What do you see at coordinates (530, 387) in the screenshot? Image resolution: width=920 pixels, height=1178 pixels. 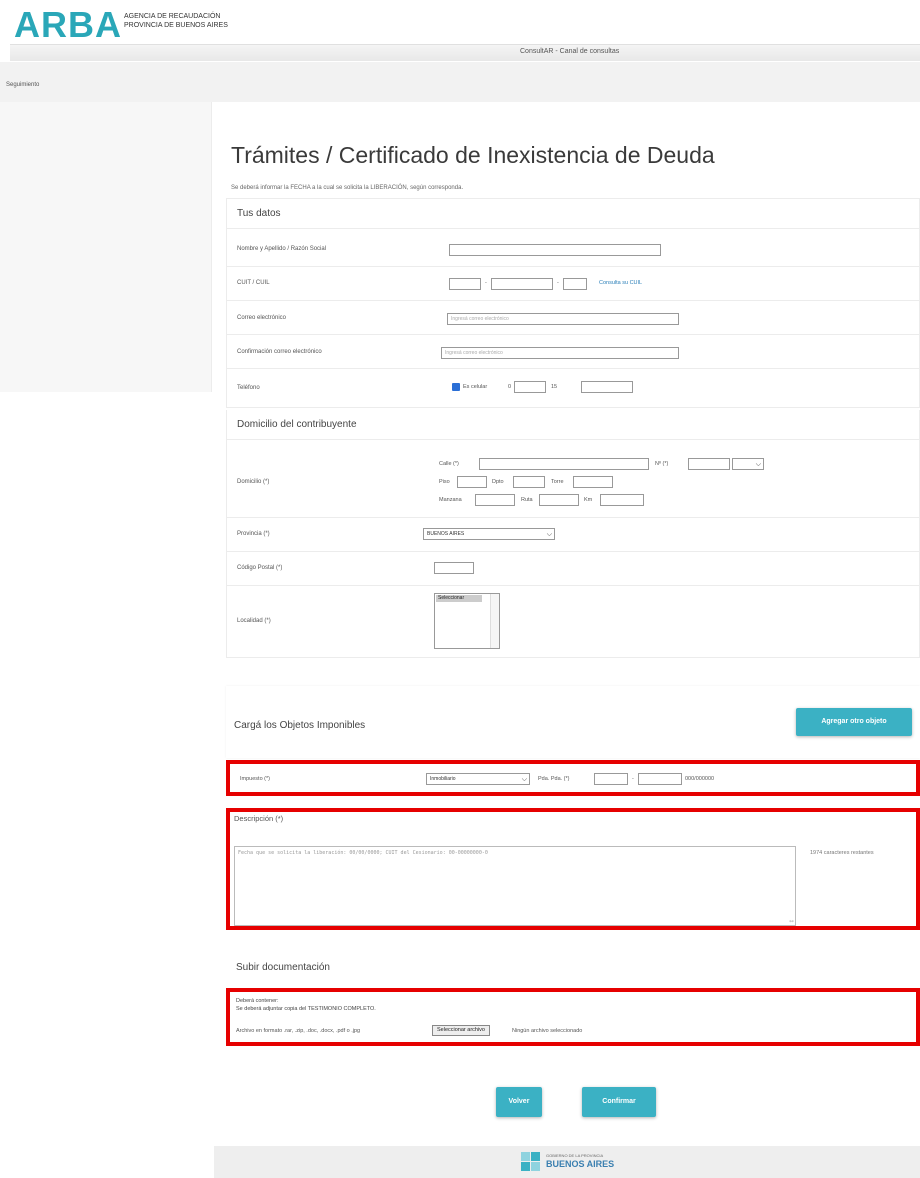 I see `area-code-input` at bounding box center [530, 387].